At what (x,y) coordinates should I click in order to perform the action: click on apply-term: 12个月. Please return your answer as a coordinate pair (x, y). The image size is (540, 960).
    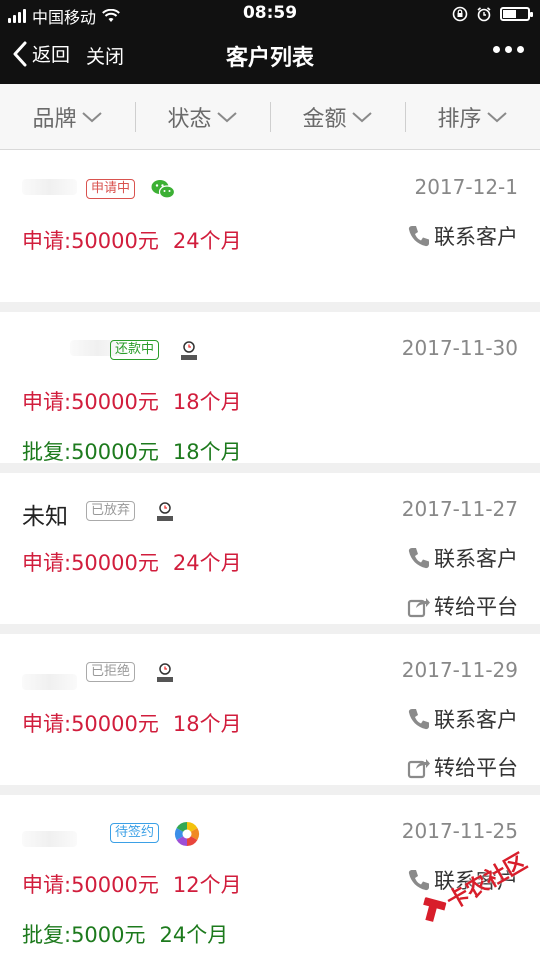
    Looking at the image, I should click on (207, 885).